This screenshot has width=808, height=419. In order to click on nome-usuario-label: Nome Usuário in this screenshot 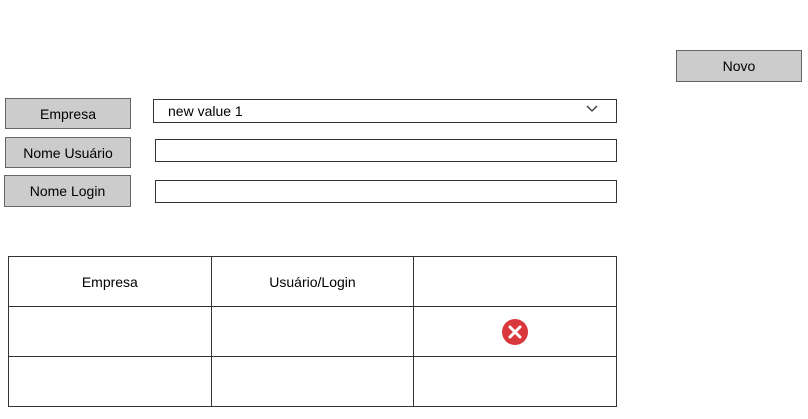, I will do `click(68, 152)`.